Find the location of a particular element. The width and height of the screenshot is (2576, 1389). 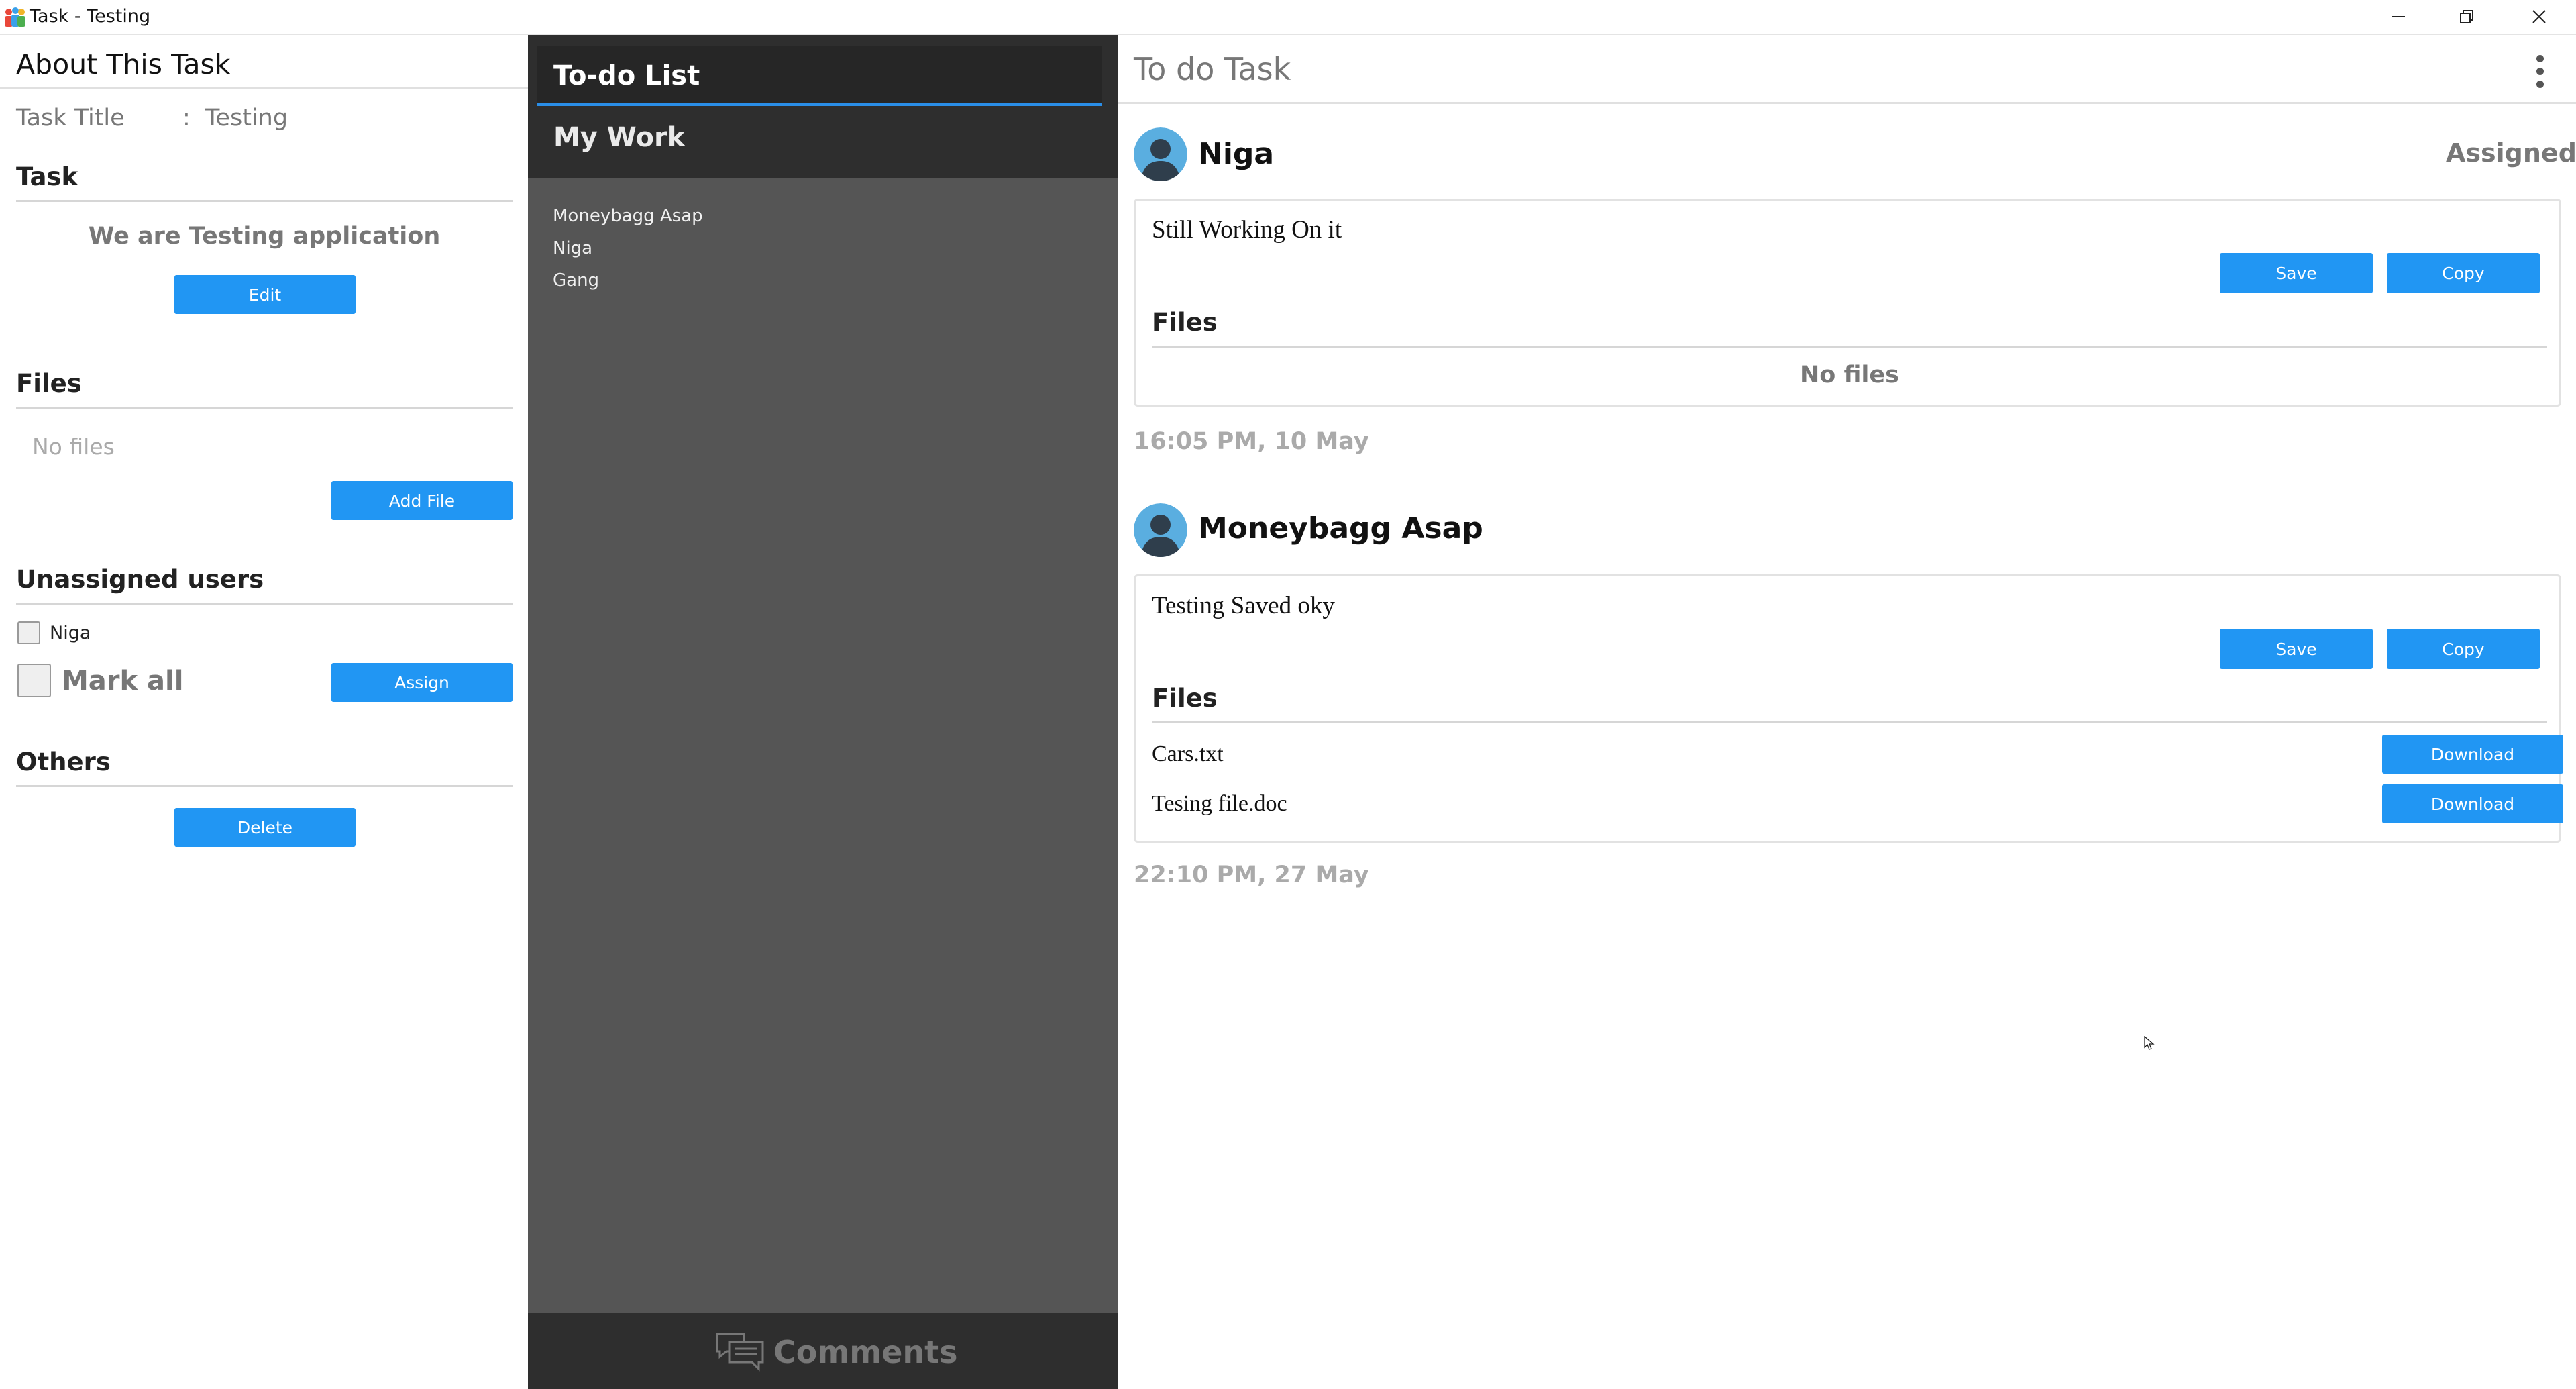

comment-timestamp: 16:05 PM, 10 May is located at coordinates (1251, 442).